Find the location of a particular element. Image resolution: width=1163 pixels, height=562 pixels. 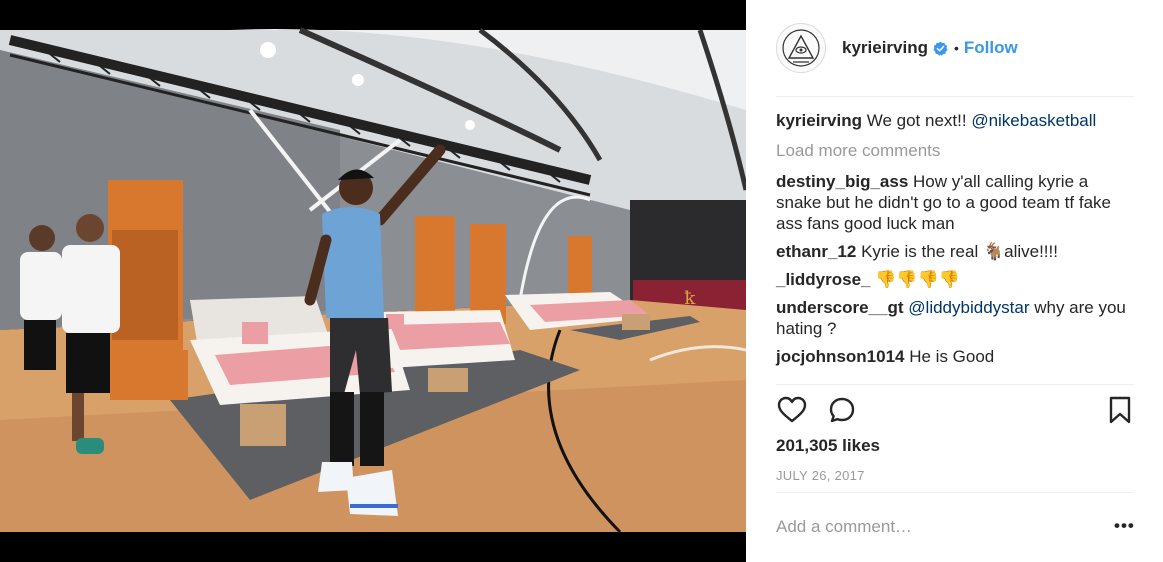

comment-text: Kyrie is the real 🐐alive!!!! is located at coordinates (959, 251).